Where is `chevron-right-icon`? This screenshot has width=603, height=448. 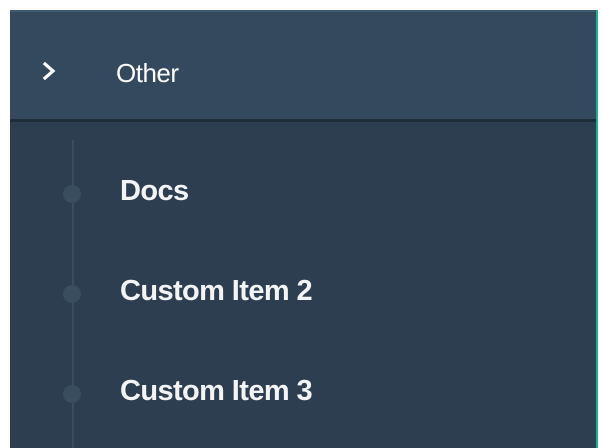
chevron-right-icon is located at coordinates (49, 71).